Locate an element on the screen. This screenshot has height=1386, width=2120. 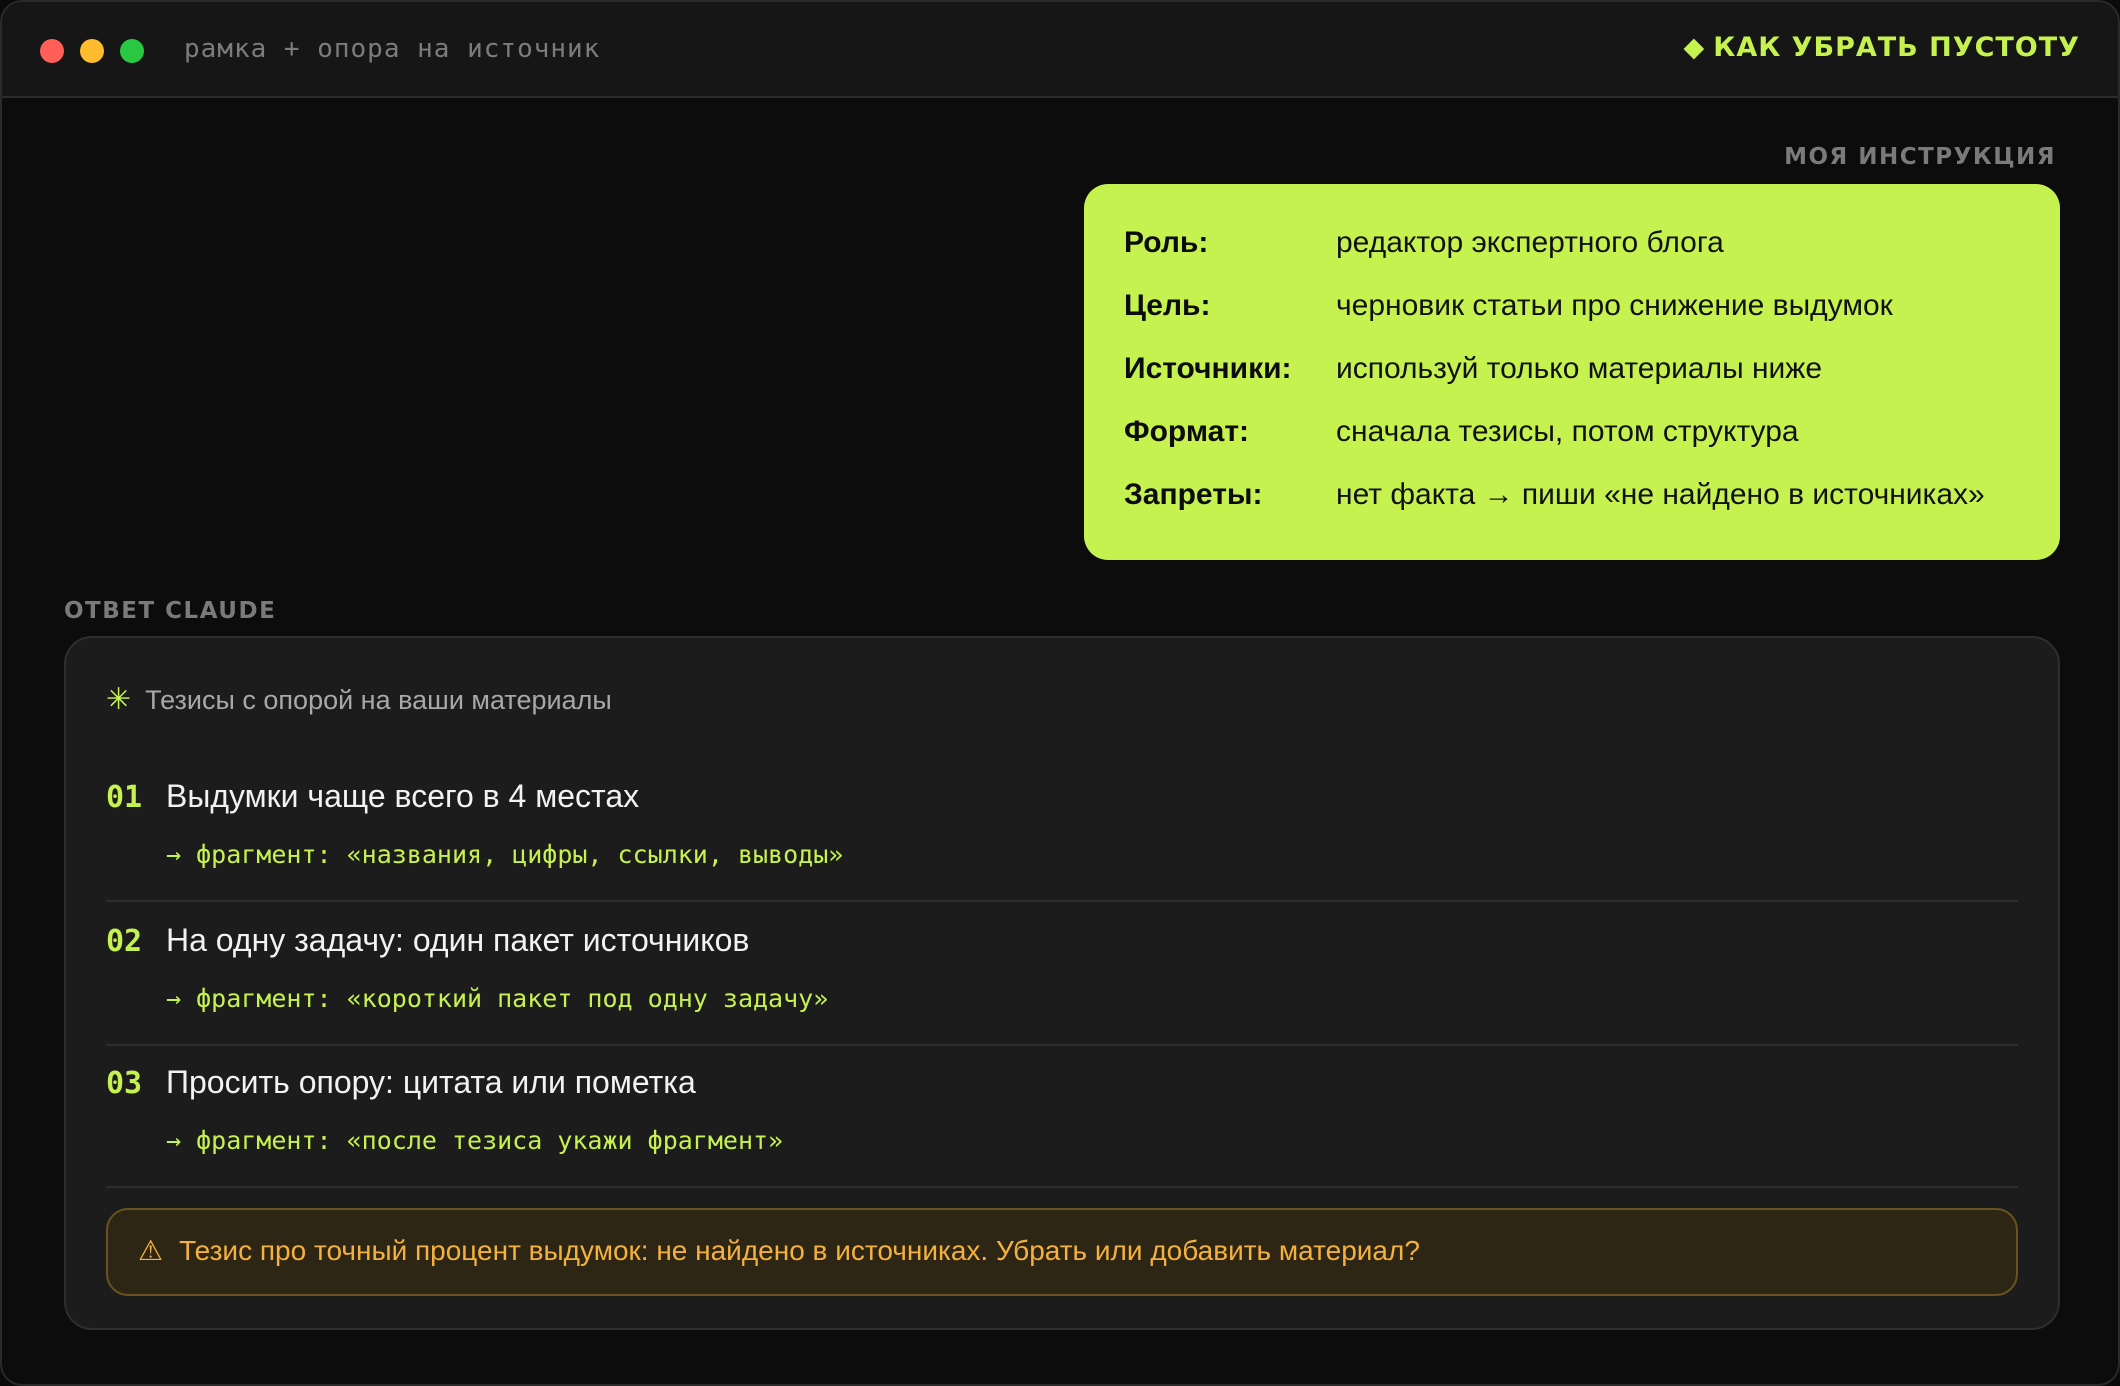
instruction-key: Цель: is located at coordinates (1167, 305).